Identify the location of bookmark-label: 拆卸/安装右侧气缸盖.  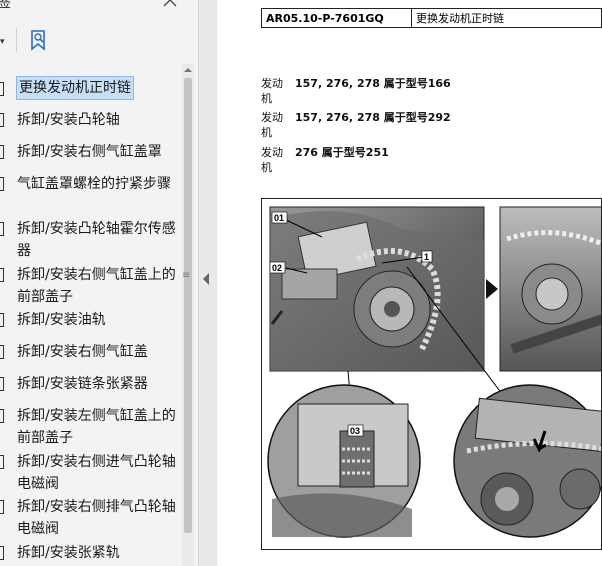
(82, 352).